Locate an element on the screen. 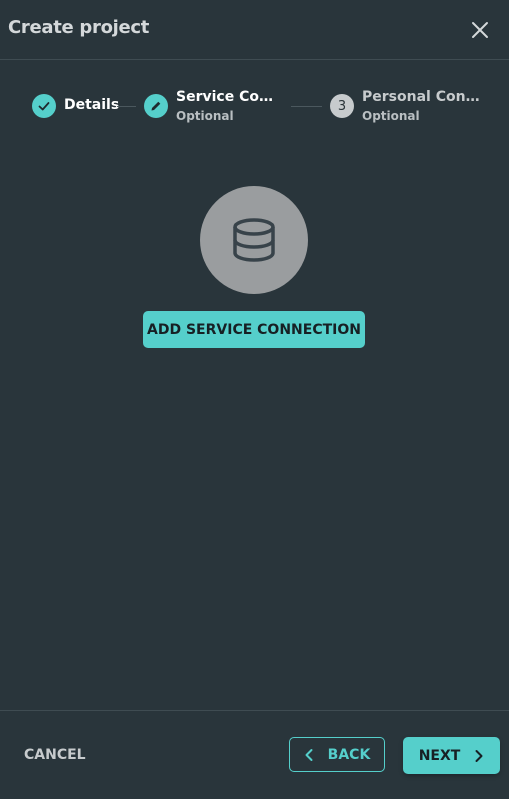 Image resolution: width=509 pixels, height=799 pixels. step-personal-sublabel: Optional is located at coordinates (391, 116).